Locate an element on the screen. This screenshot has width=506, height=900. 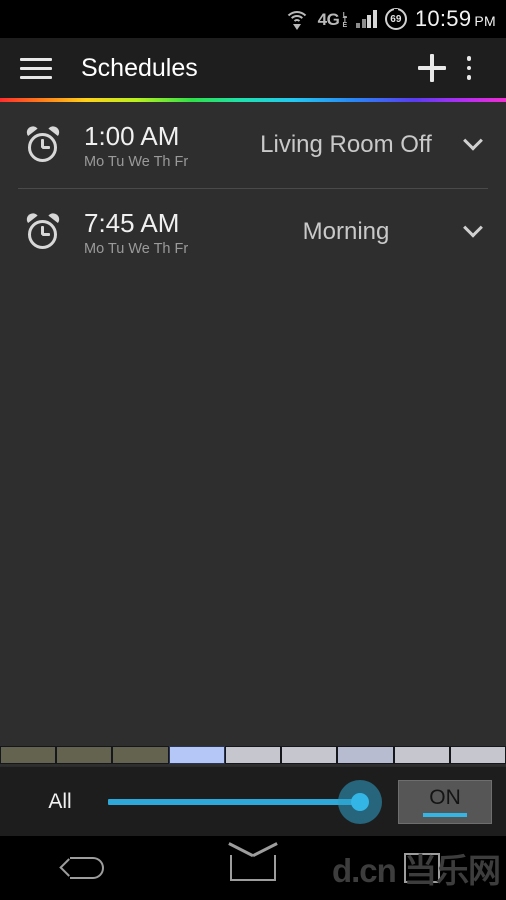
network-sublabel: LTE is located at coordinates (345, 19).